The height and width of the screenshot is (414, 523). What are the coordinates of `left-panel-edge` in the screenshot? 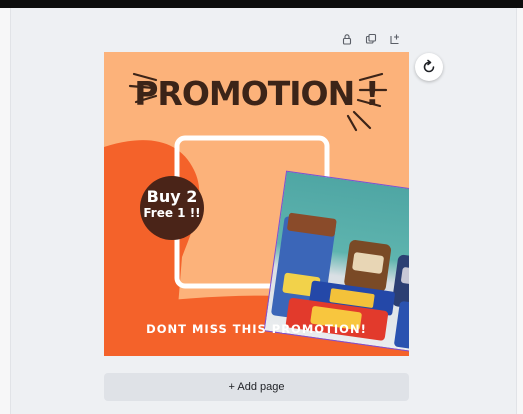 It's located at (5, 211).